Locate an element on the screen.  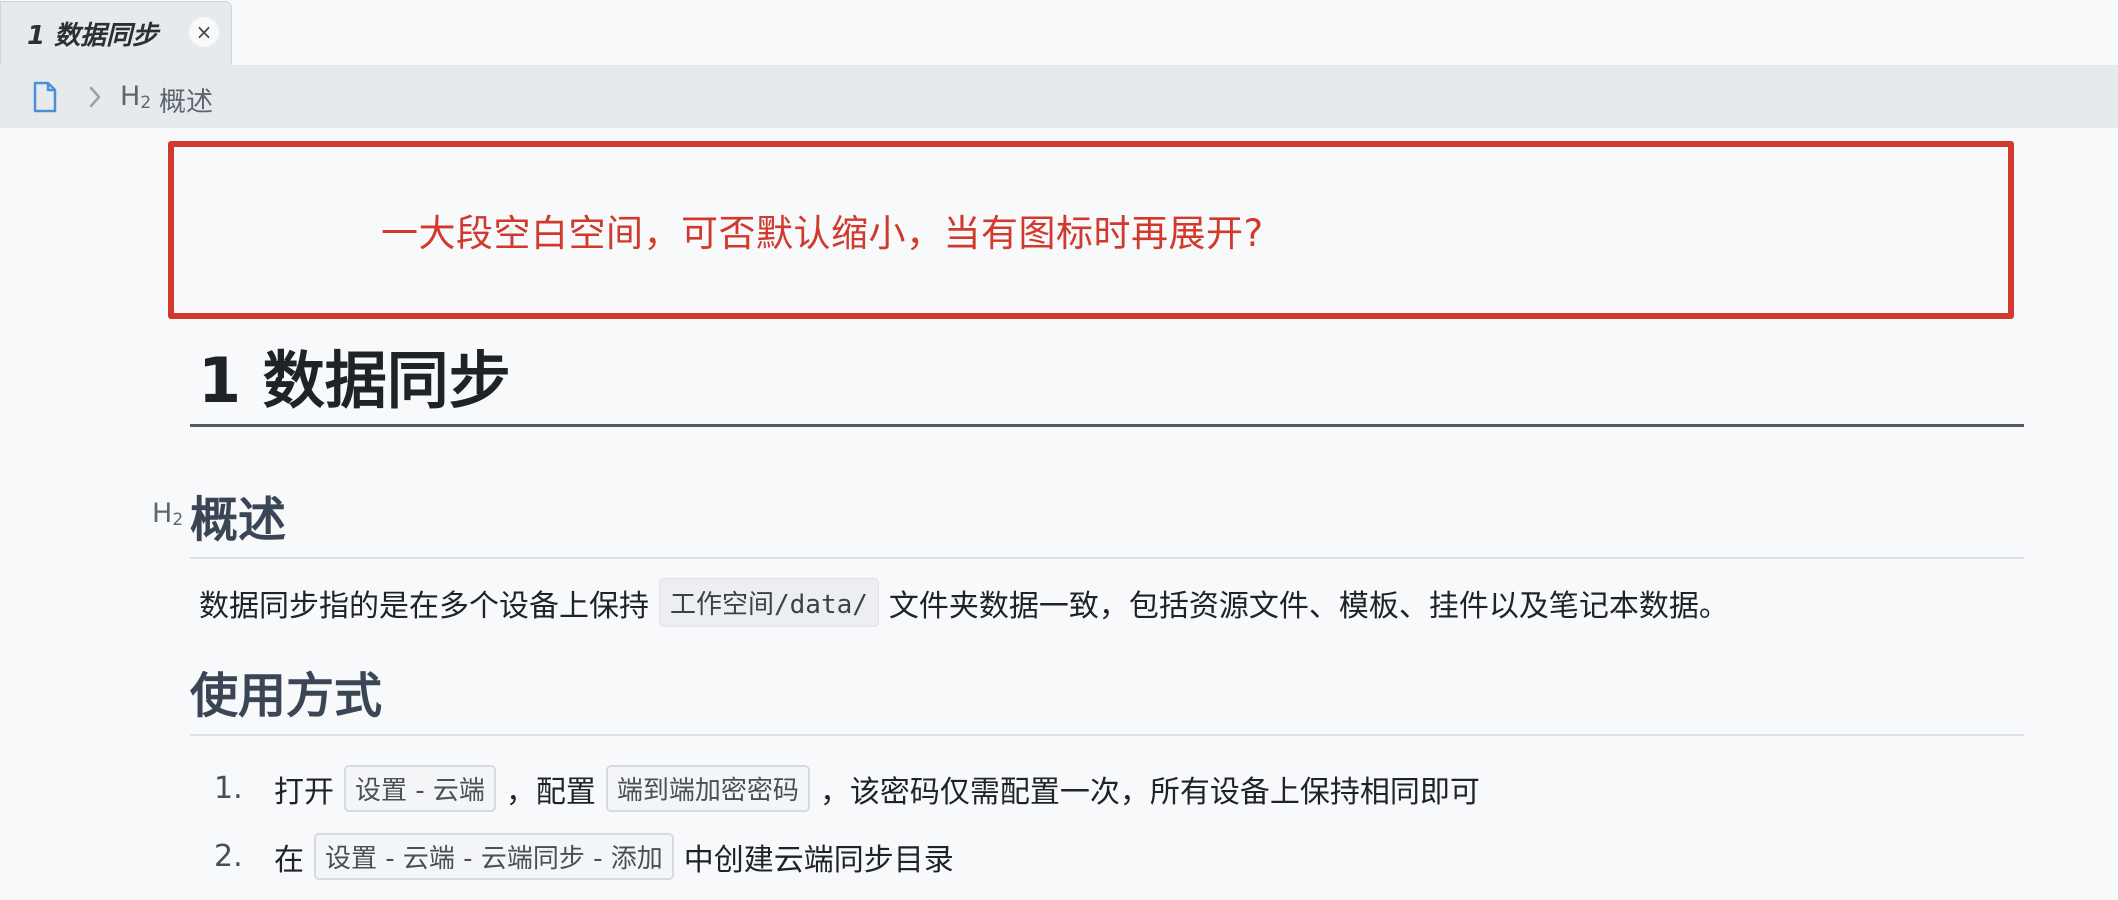
list-number: 1. is located at coordinates (228, 788).